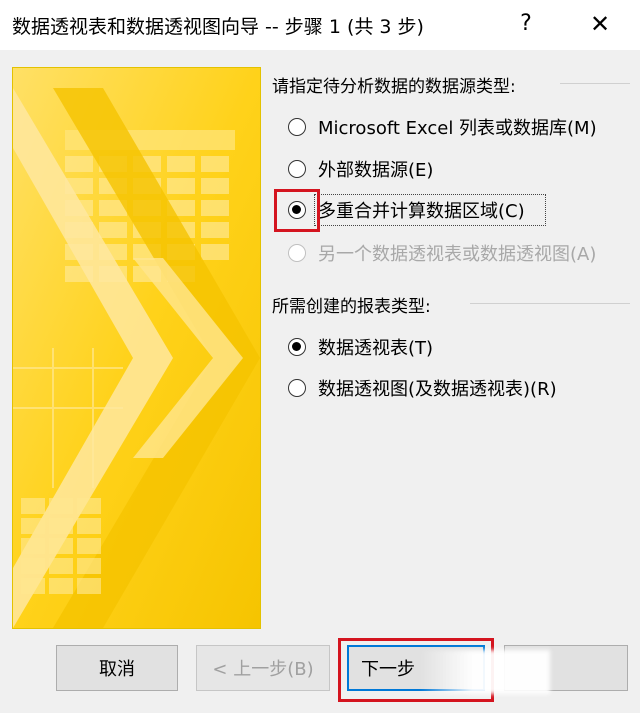 This screenshot has height=713, width=640. What do you see at coordinates (376, 348) in the screenshot?
I see `option-pivot-table-label: 数据透视表(T)` at bounding box center [376, 348].